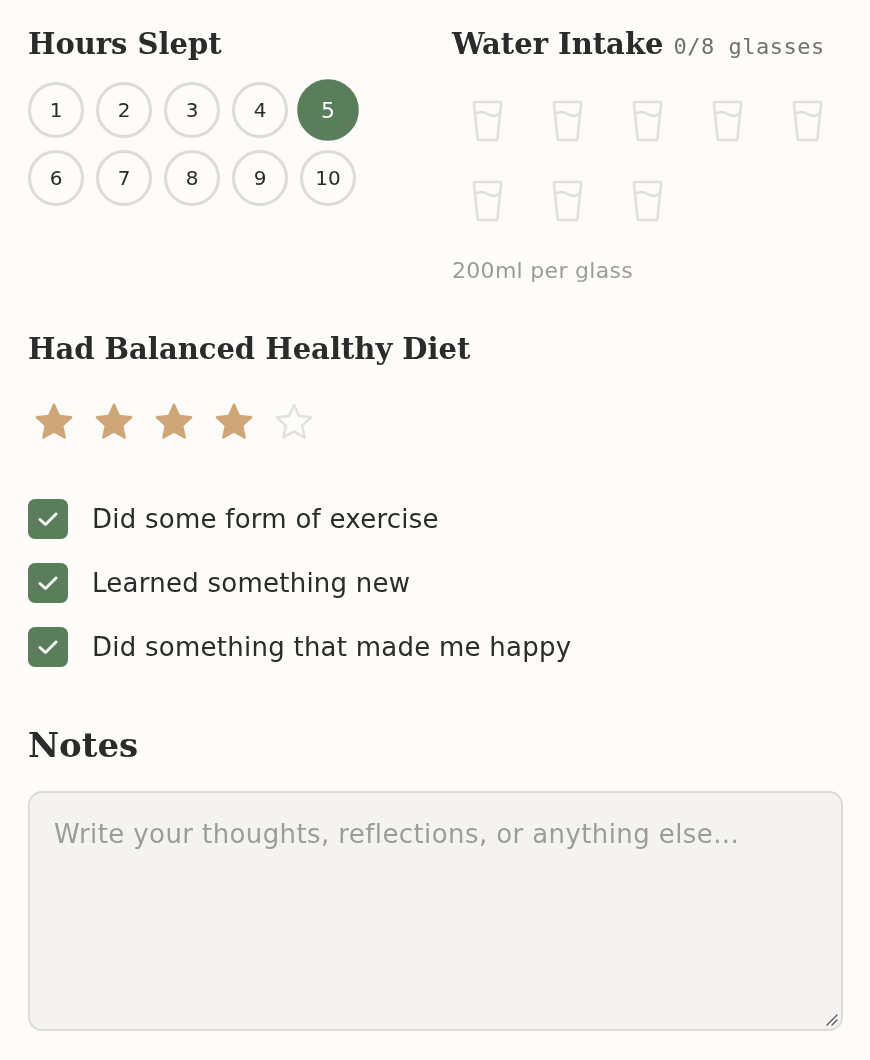 Image resolution: width=870 pixels, height=1060 pixels. Describe the element at coordinates (125, 44) in the screenshot. I see `section-heading: Hours Slept` at that location.